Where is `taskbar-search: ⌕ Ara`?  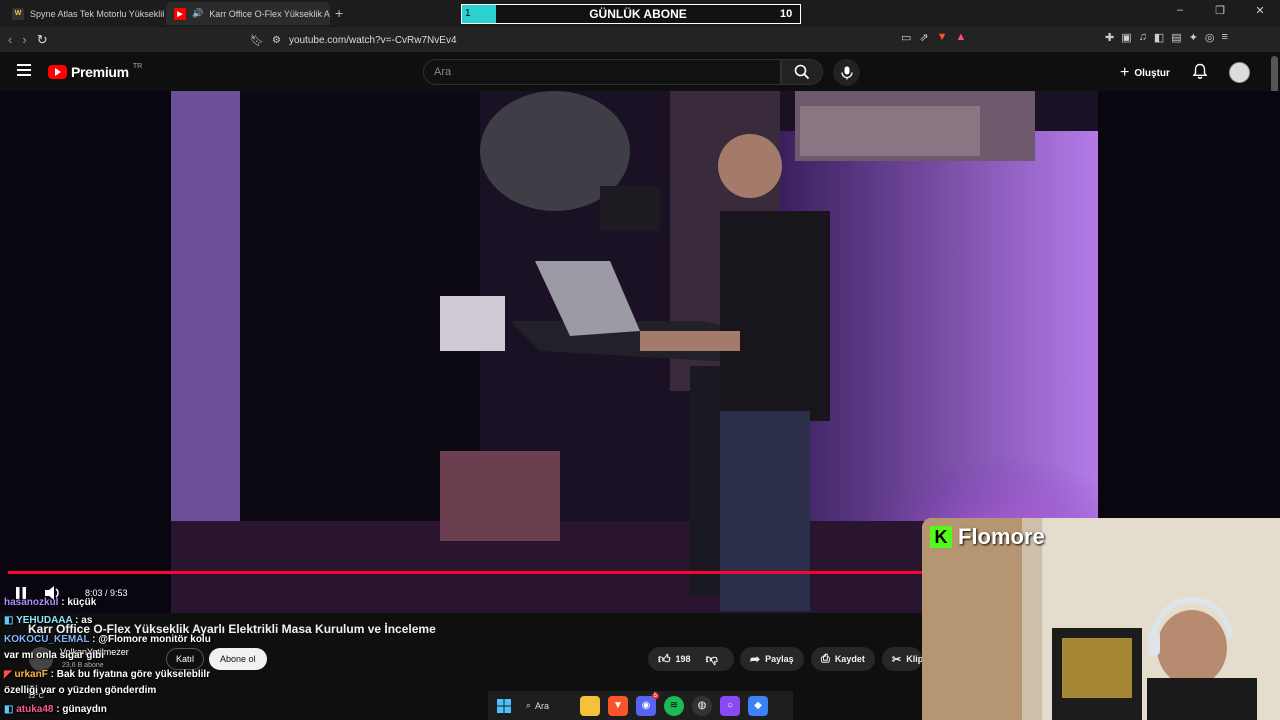
taskbar-search: ⌕ Ara is located at coordinates (547, 706).